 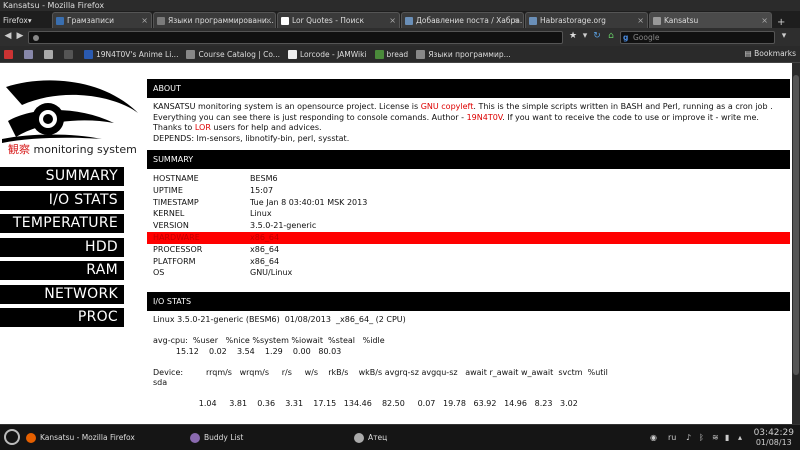 What do you see at coordinates (468, 203) in the screenshot?
I see `table-row: TIMESTAMP Tue Jan 8 03:40:01 MSK 2013` at bounding box center [468, 203].